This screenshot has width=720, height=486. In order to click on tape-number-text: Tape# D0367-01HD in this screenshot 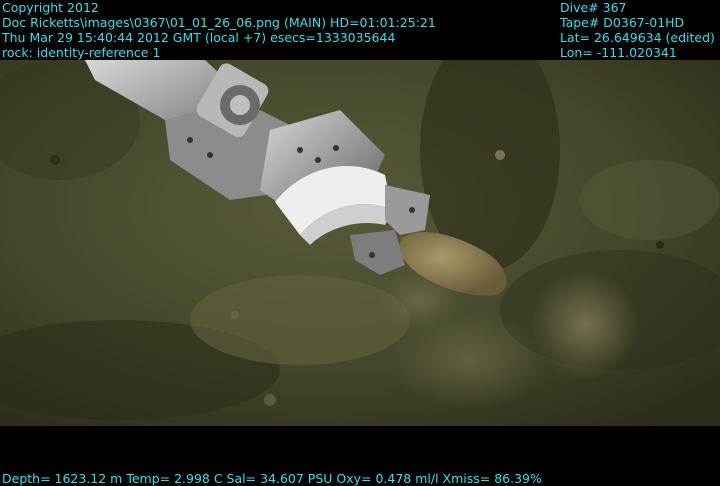, I will do `click(622, 22)`.